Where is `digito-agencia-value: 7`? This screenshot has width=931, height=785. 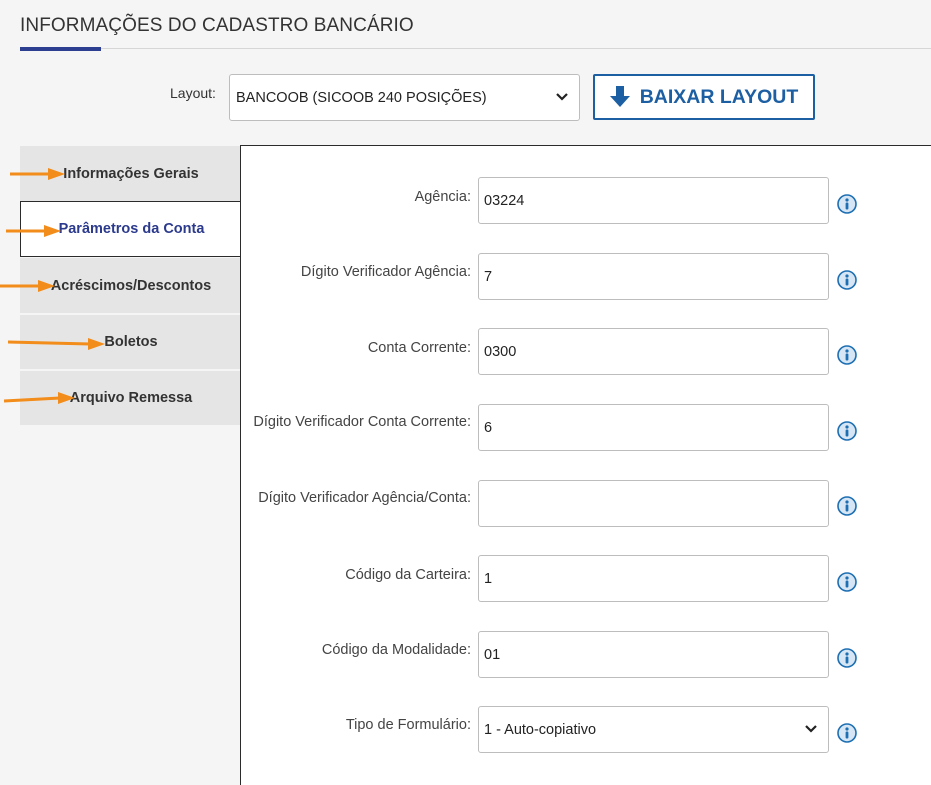 digito-agencia-value: 7 is located at coordinates (488, 276).